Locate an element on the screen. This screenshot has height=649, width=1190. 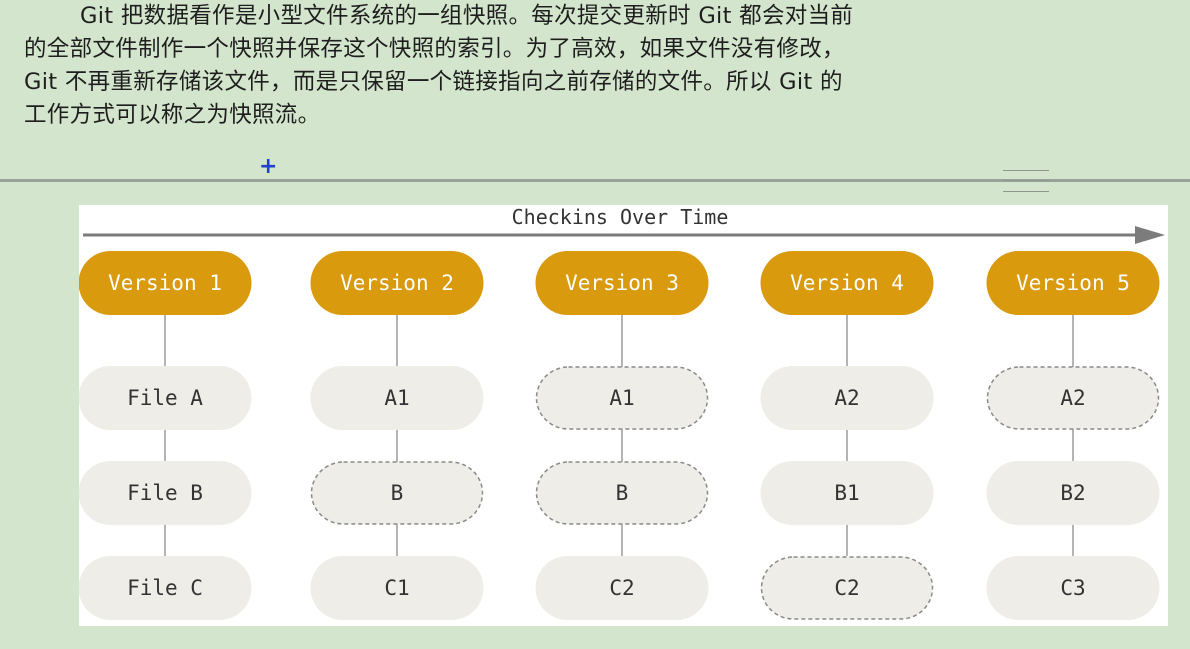
version-5-file-2-label: B2 is located at coordinates (1072, 493).